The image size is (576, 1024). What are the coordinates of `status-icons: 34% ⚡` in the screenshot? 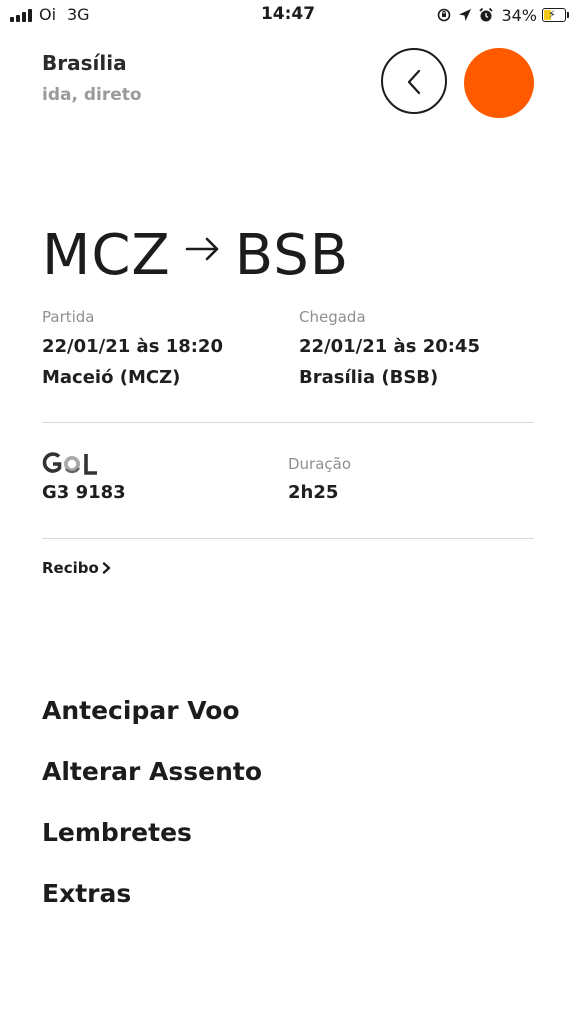 It's located at (502, 15).